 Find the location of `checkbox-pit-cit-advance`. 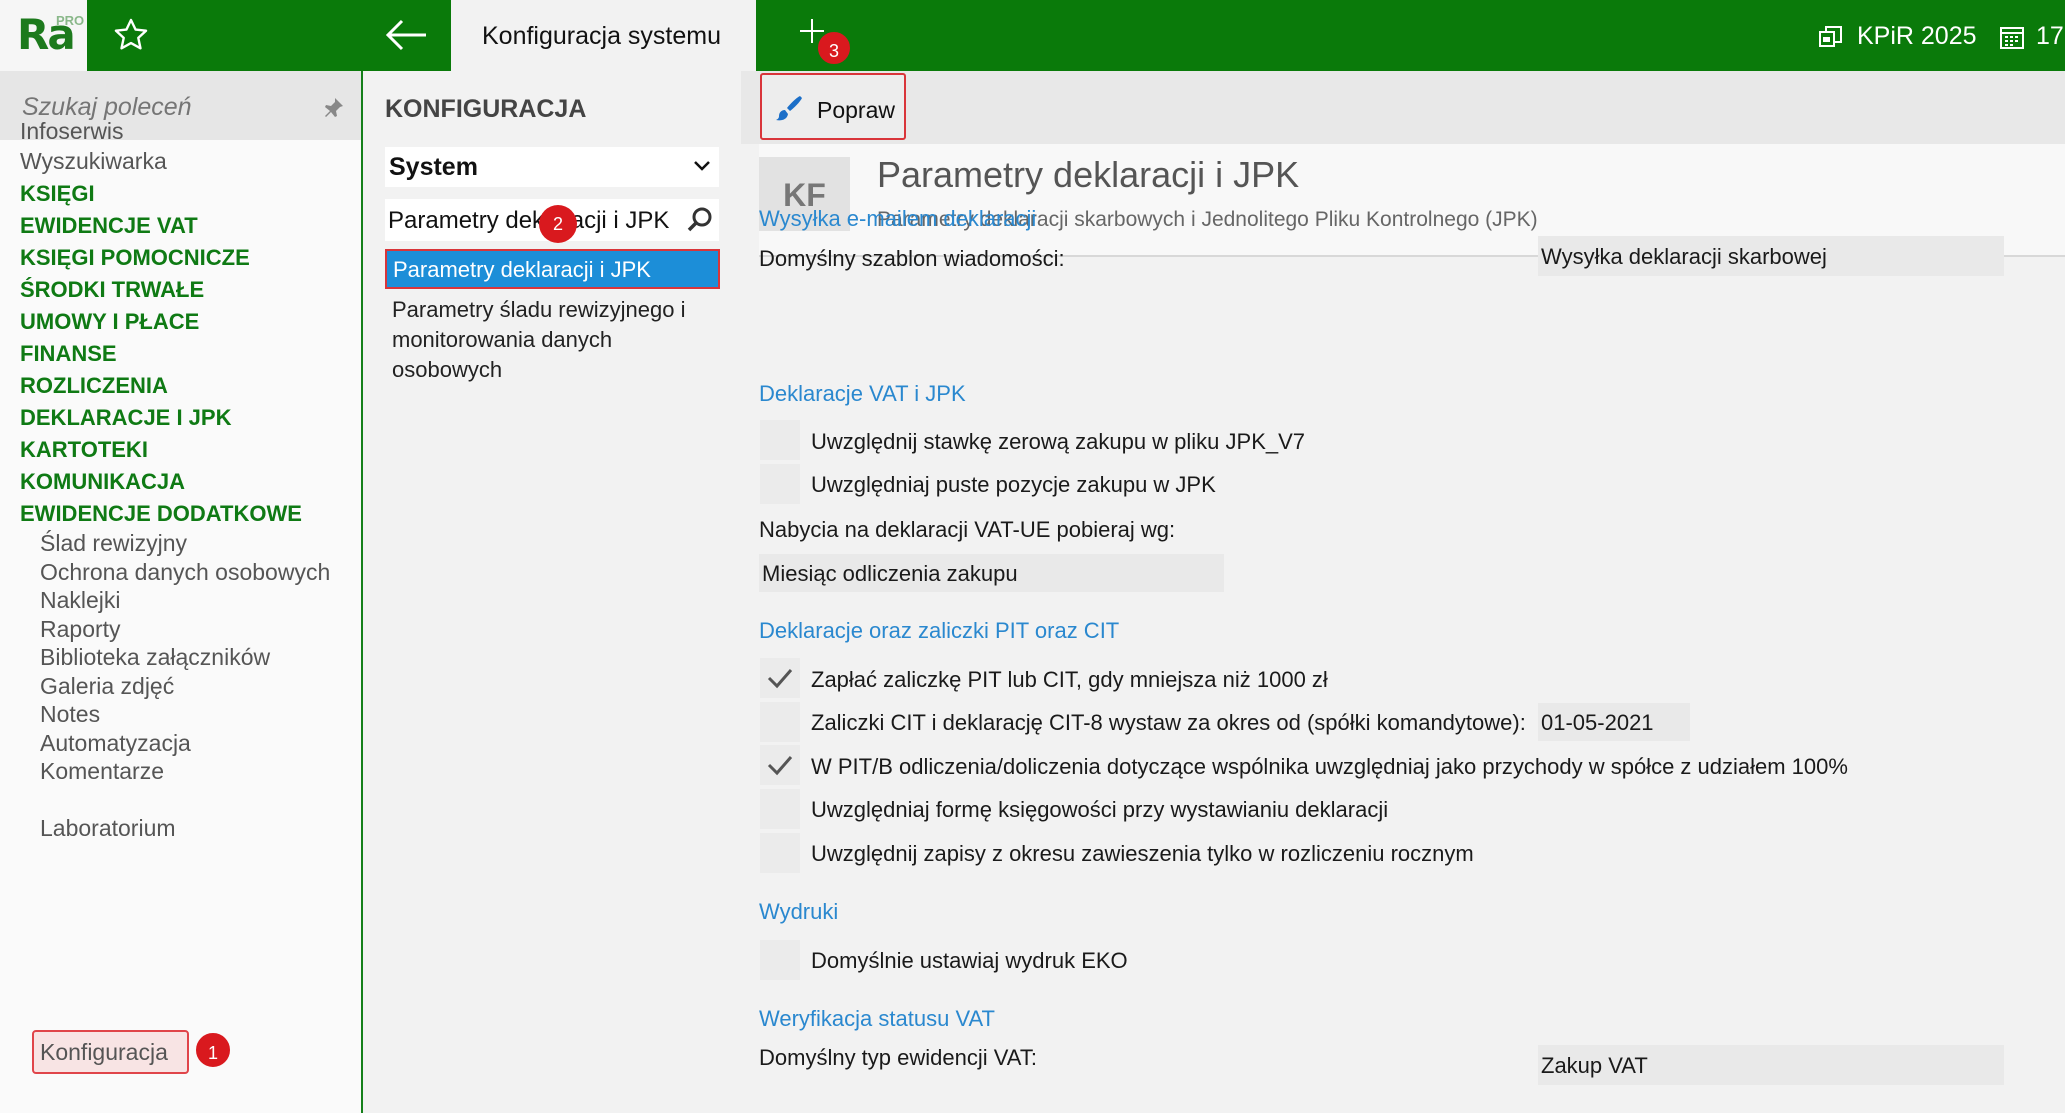

checkbox-pit-cit-advance is located at coordinates (780, 678).